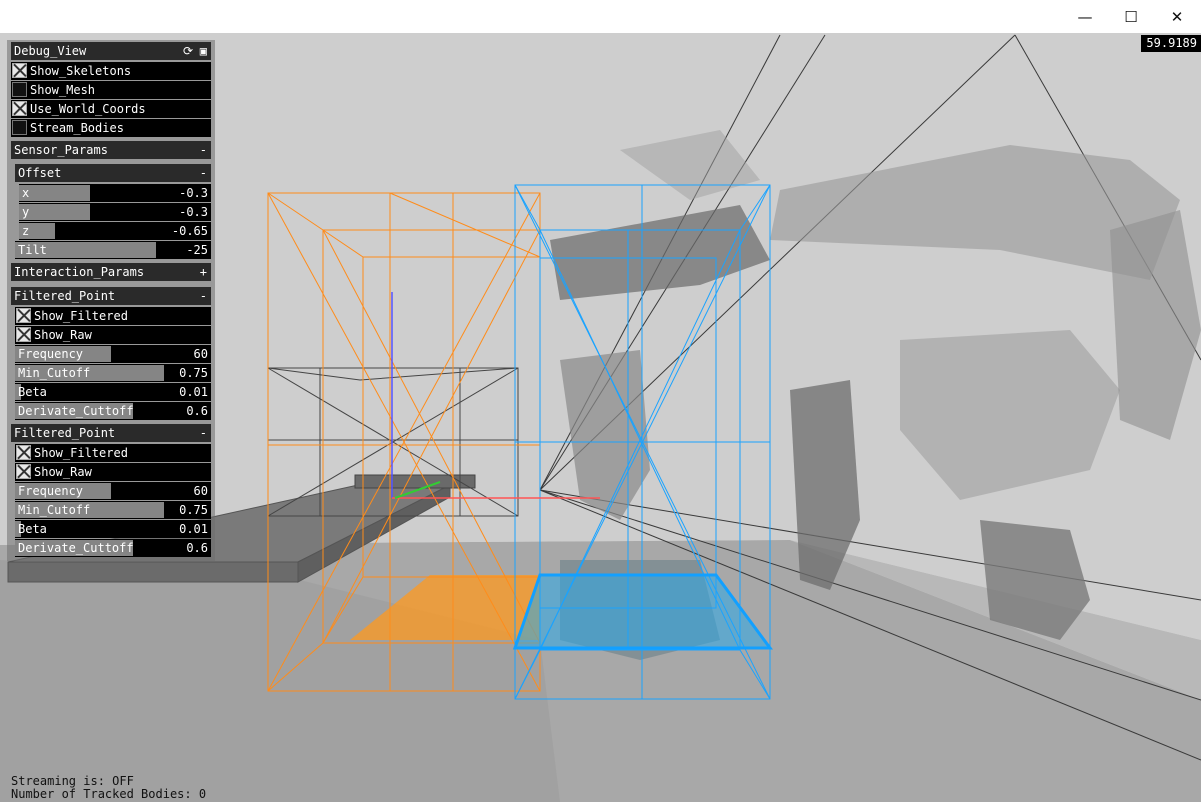 The width and height of the screenshot is (1201, 802). I want to click on slider-value: -0.65, so click(189, 231).